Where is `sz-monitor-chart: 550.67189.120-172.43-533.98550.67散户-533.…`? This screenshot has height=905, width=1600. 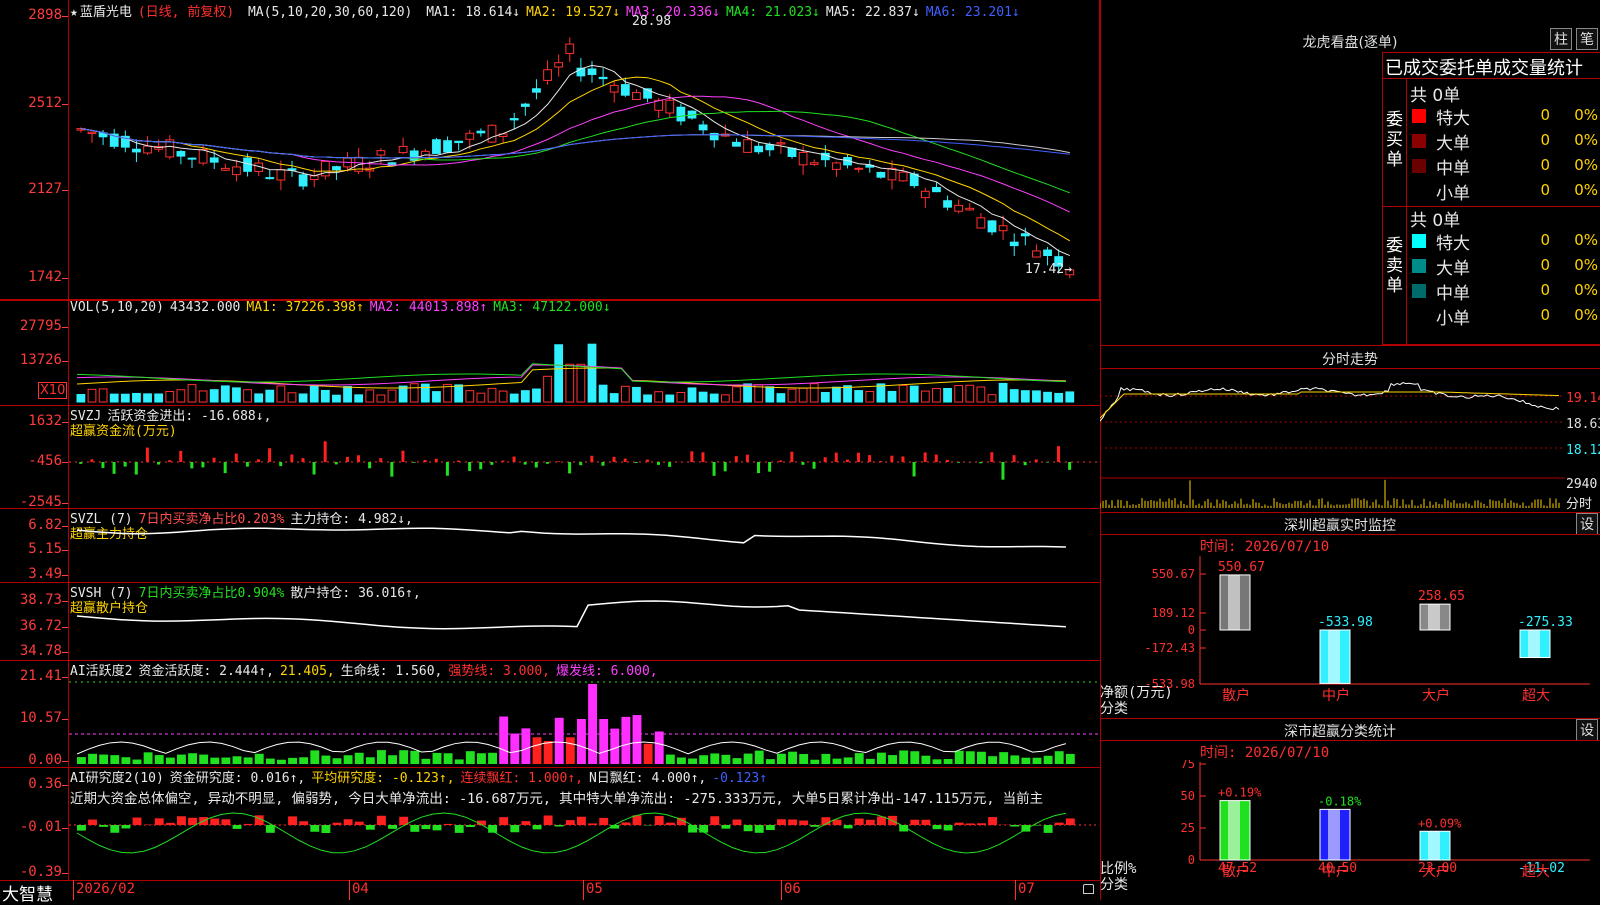 sz-monitor-chart: 550.67189.120-172.43-533.98550.67散户-533.… is located at coordinates (1350, 634).